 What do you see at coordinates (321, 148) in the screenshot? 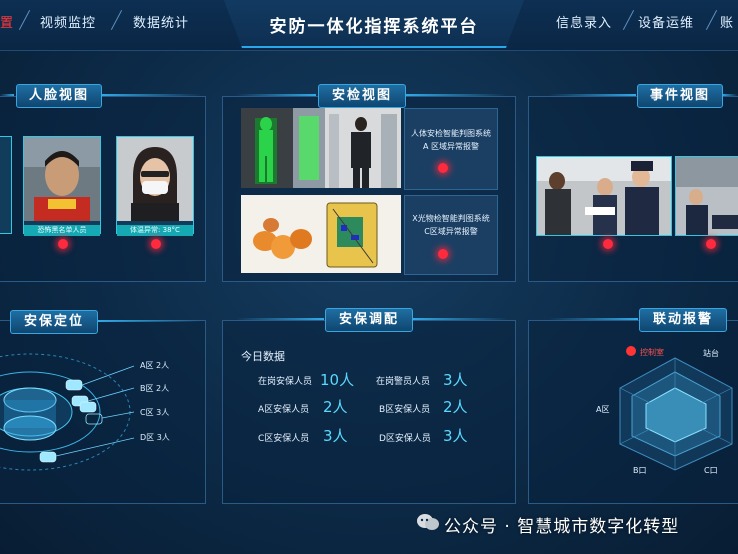
I see `body-scan-image` at bounding box center [321, 148].